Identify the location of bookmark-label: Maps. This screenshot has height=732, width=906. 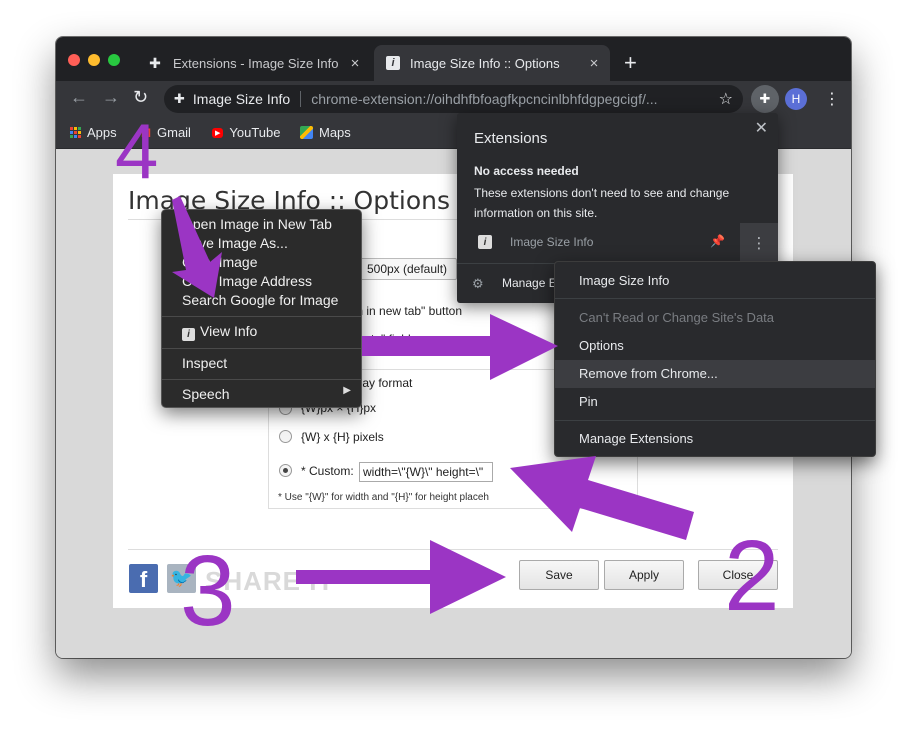
(335, 132).